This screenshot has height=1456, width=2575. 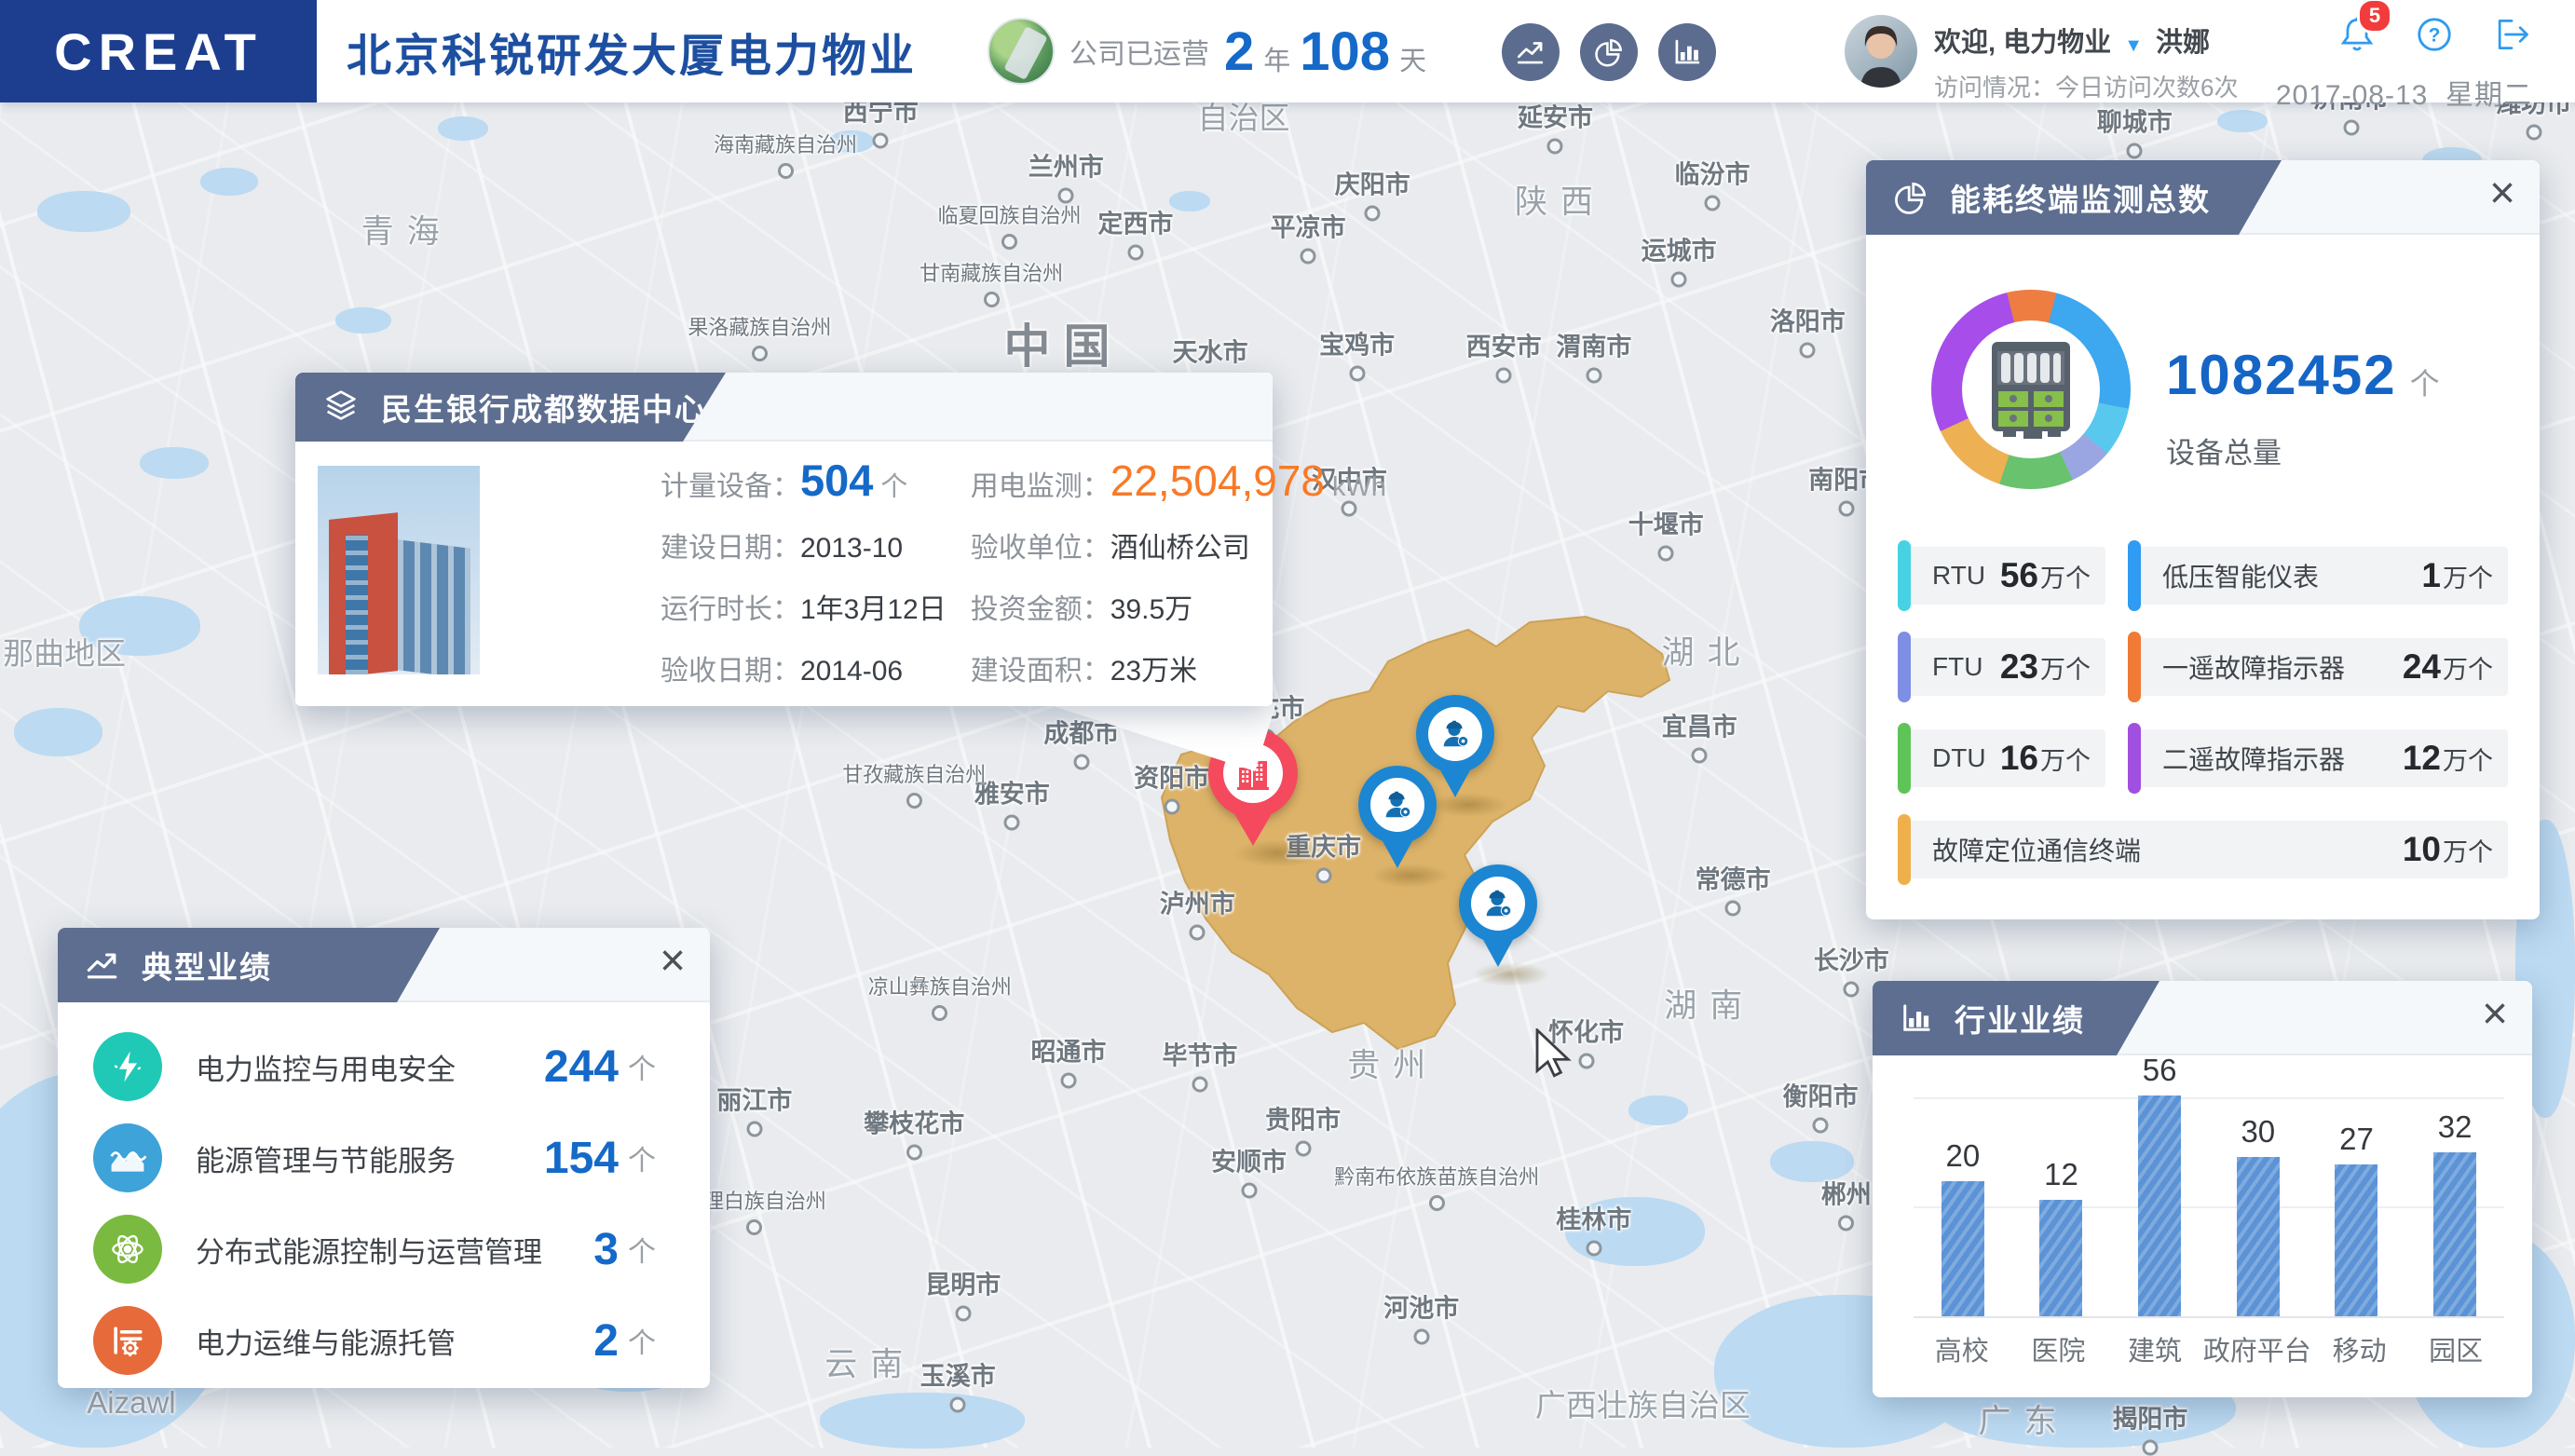 I want to click on map-label-text: 广东, so click(x=2024, y=1421).